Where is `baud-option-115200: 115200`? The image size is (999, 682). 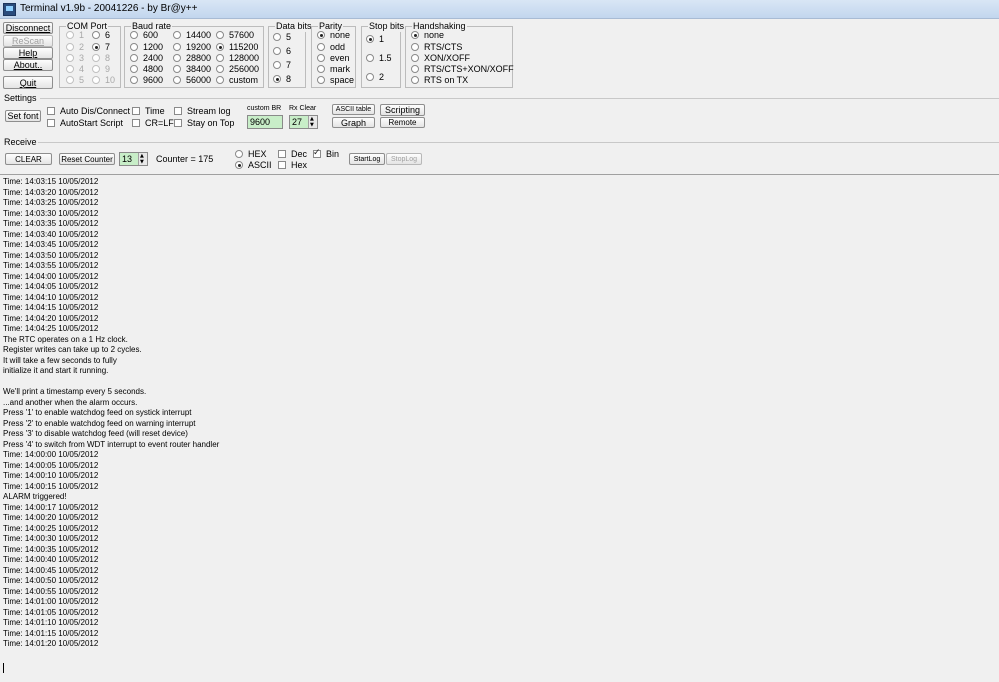 baud-option-115200: 115200 is located at coordinates (237, 47).